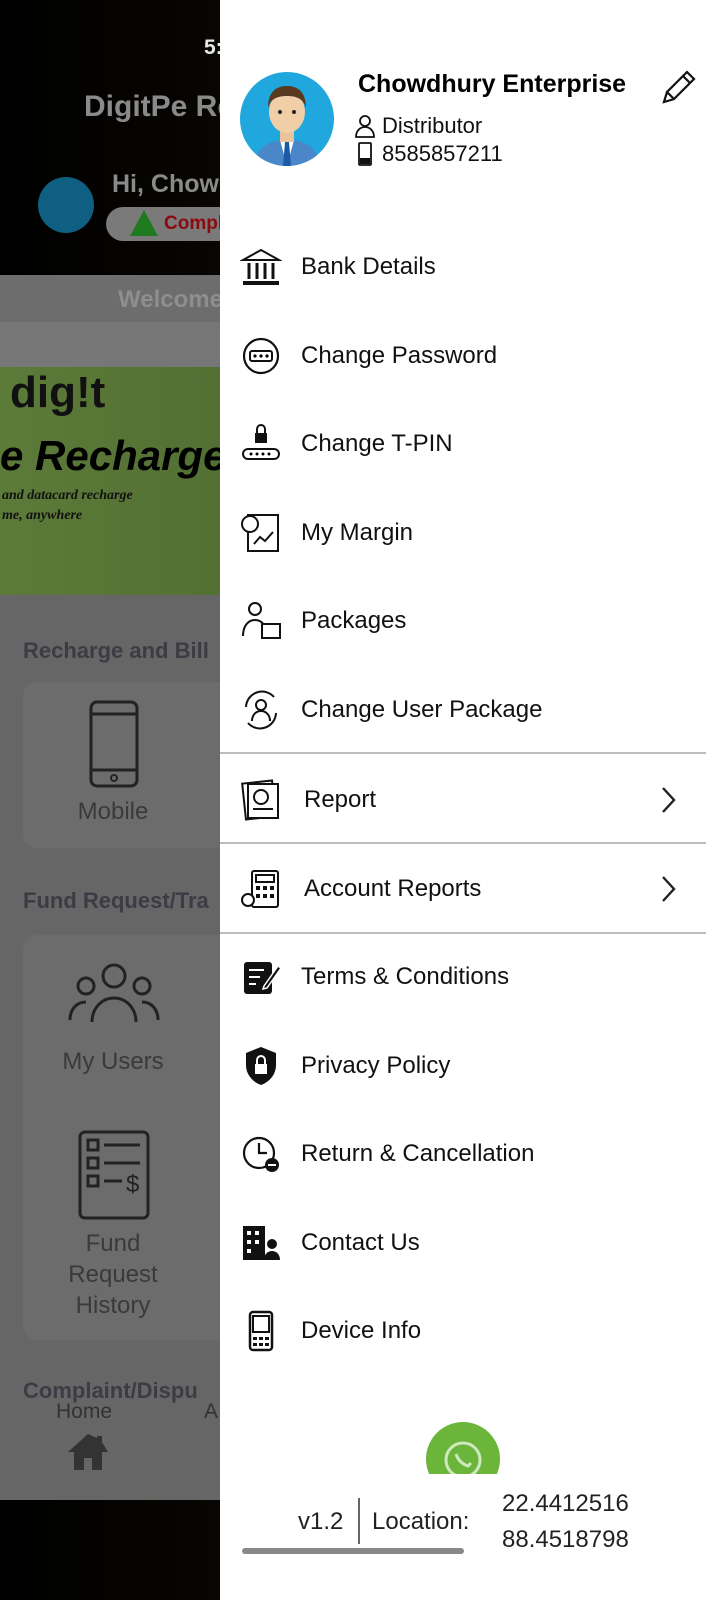 The image size is (720, 1600). Describe the element at coordinates (260, 1154) in the screenshot. I see `clock-minus-icon` at that location.